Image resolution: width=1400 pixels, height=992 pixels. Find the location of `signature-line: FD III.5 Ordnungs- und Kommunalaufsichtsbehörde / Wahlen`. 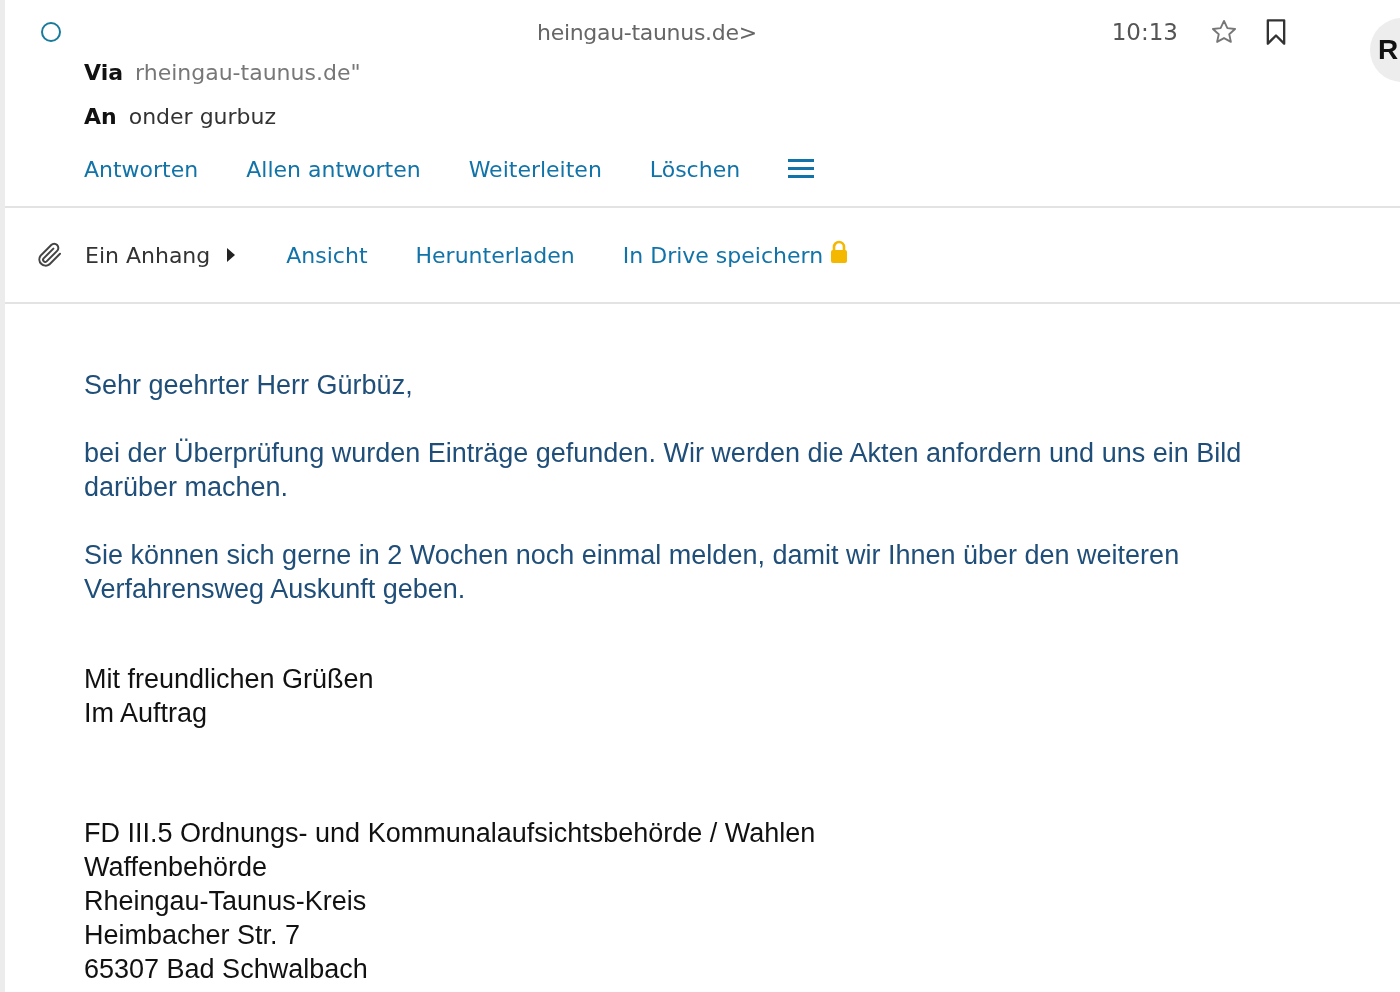

signature-line: FD III.5 Ordnungs- und Kommunalaufsichtsbehörde / Wahlen is located at coordinates (450, 833).